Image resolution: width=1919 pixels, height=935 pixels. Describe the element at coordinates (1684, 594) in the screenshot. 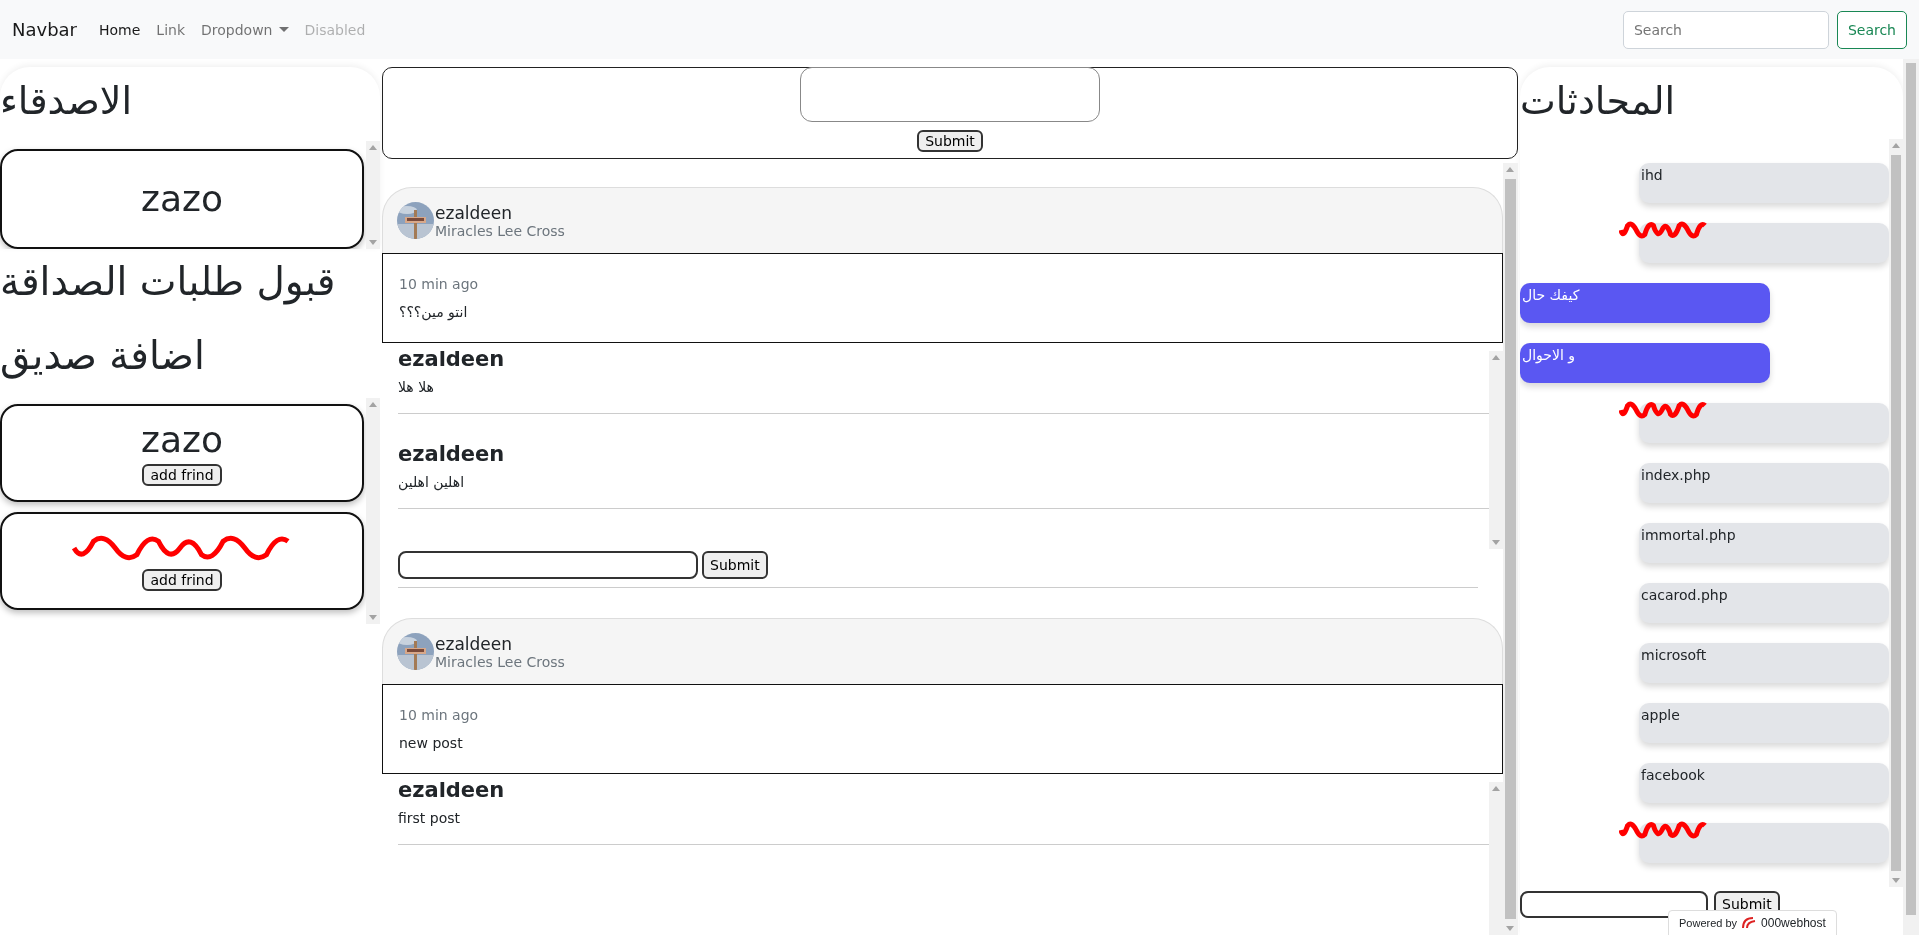

I see `message-text: cacarod.php` at that location.